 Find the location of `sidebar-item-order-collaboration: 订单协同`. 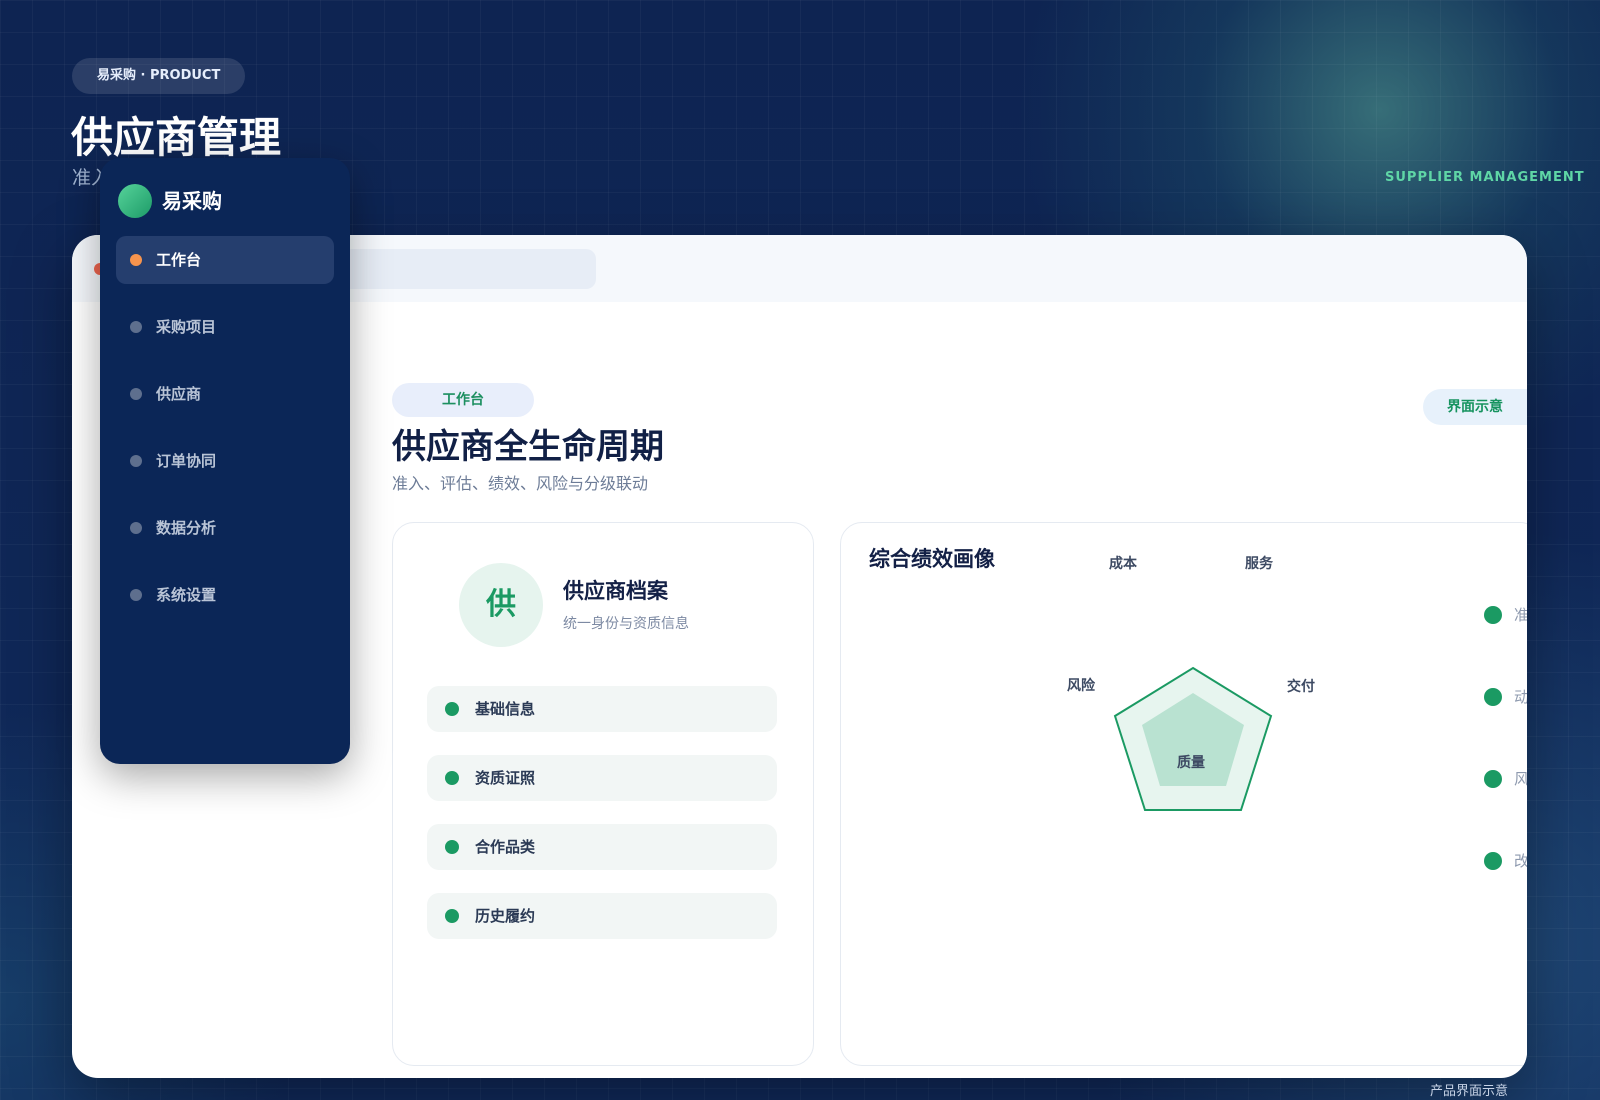

sidebar-item-order-collaboration: 订单协同 is located at coordinates (225, 461).